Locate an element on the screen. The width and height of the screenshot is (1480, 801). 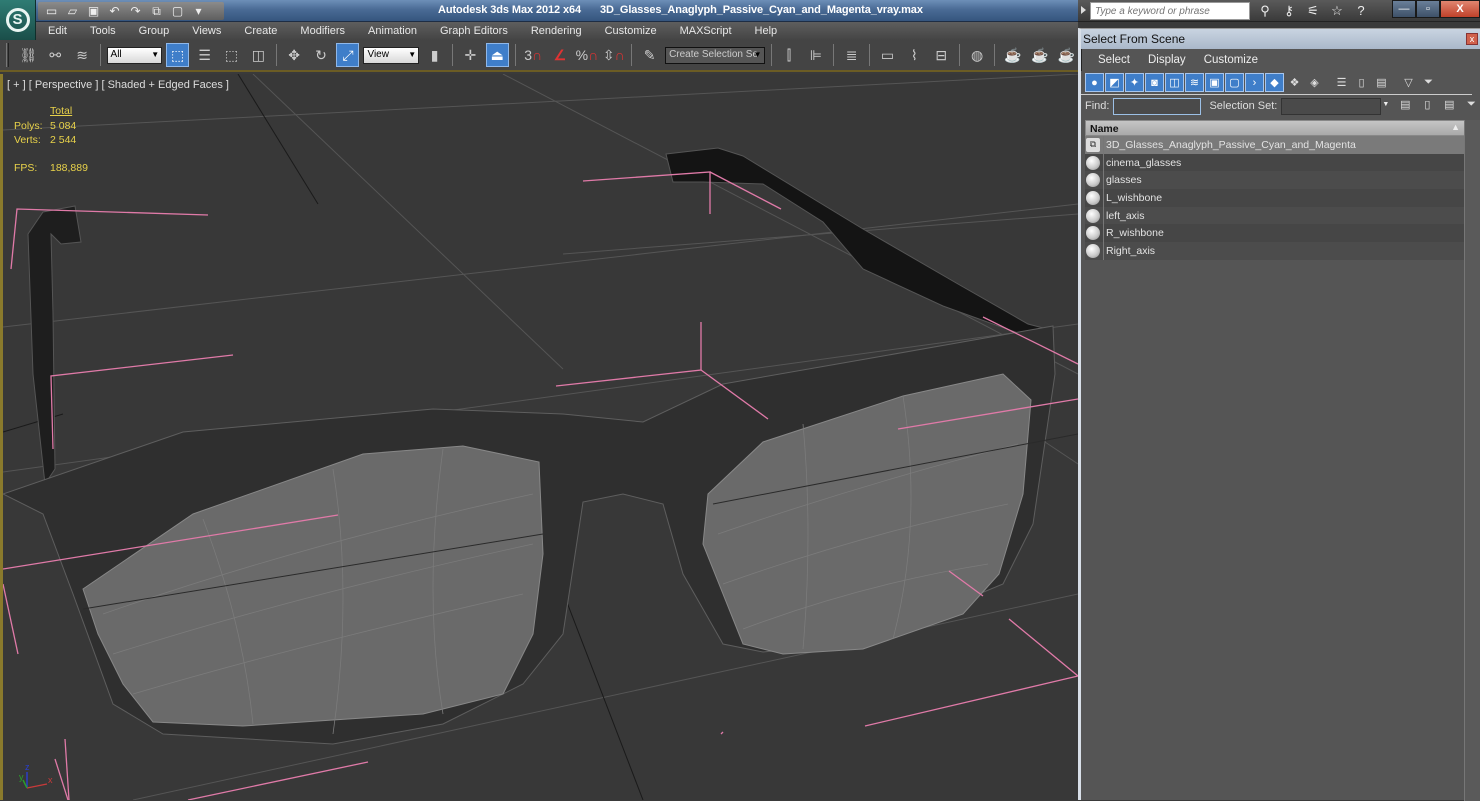
select-invert-icon: ▤ is located at coordinates (1381, 82).